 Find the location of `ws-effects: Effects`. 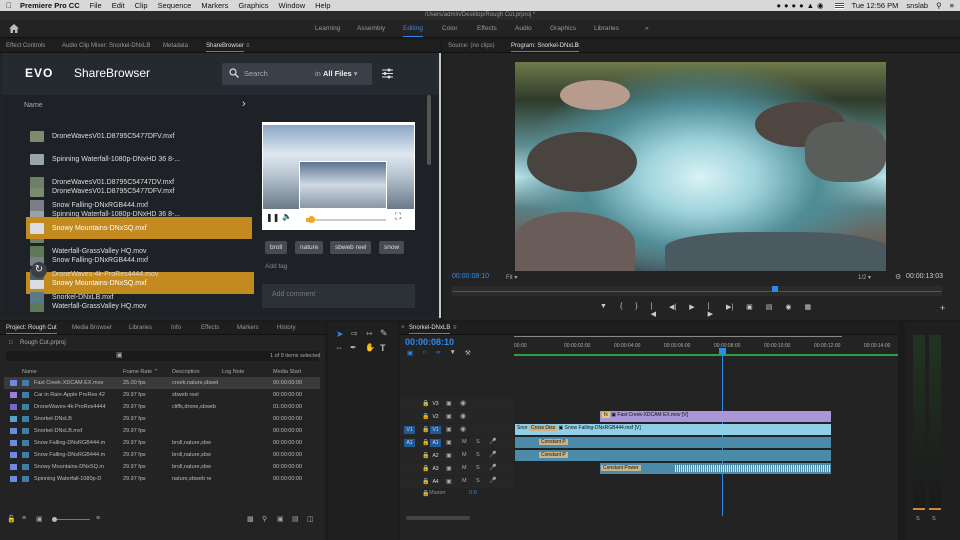

ws-effects: Effects is located at coordinates (487, 28).